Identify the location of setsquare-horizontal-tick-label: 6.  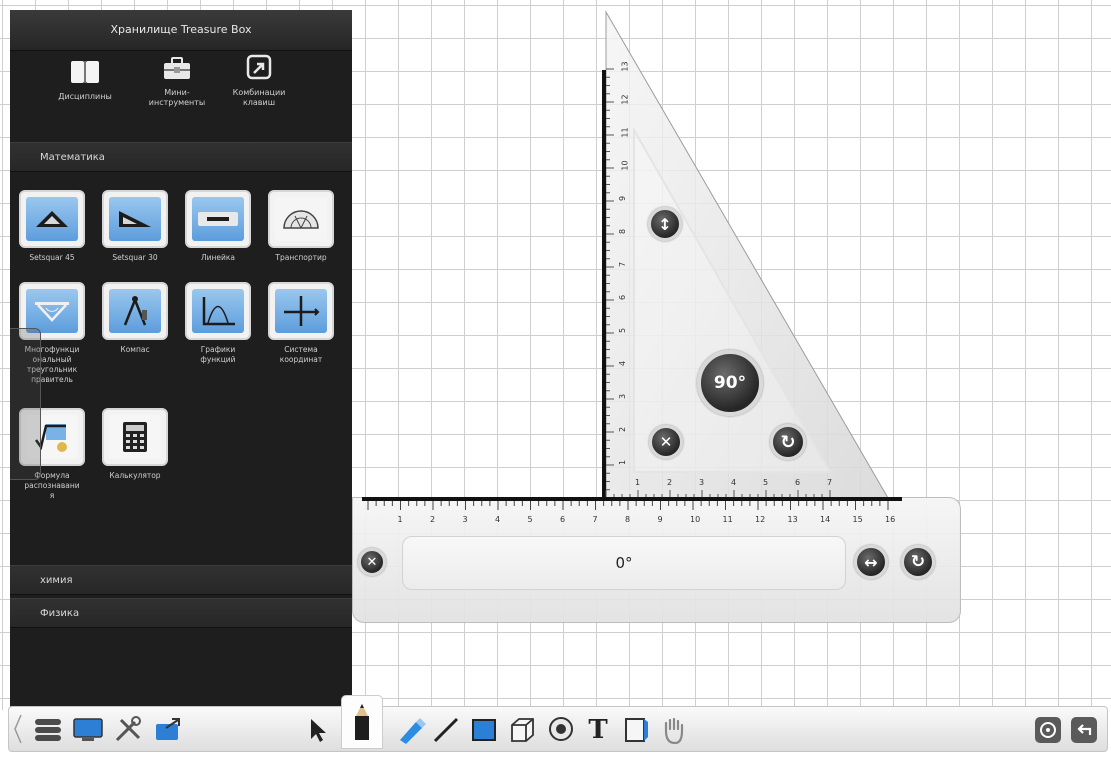
(798, 482).